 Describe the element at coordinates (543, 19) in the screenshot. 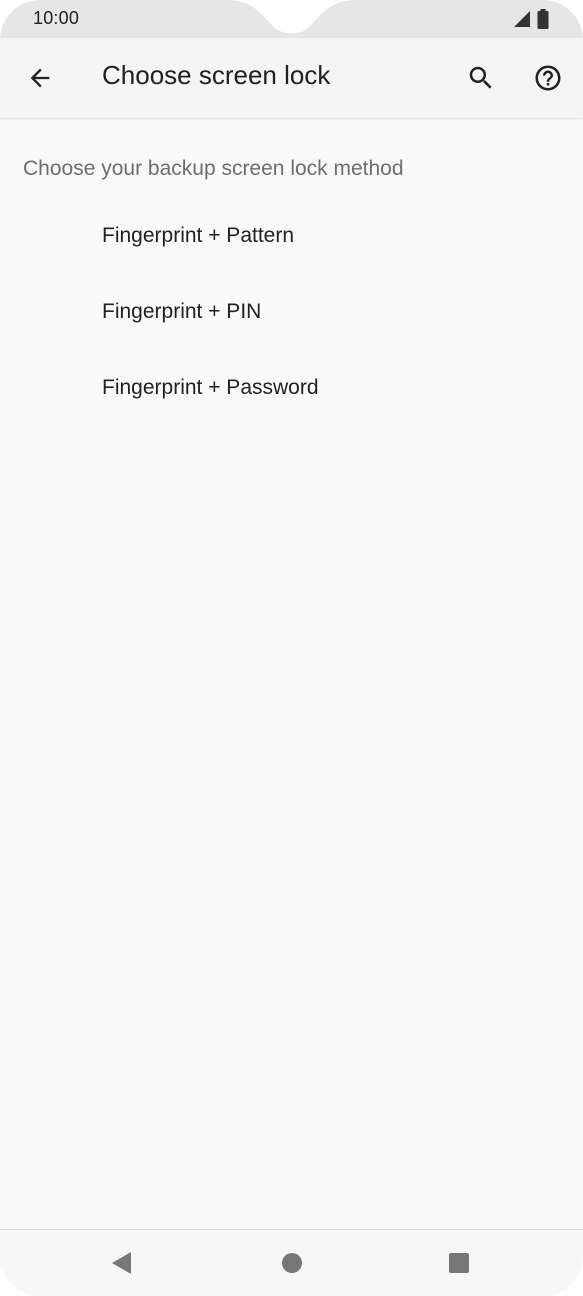

I see `battery-icon` at that location.